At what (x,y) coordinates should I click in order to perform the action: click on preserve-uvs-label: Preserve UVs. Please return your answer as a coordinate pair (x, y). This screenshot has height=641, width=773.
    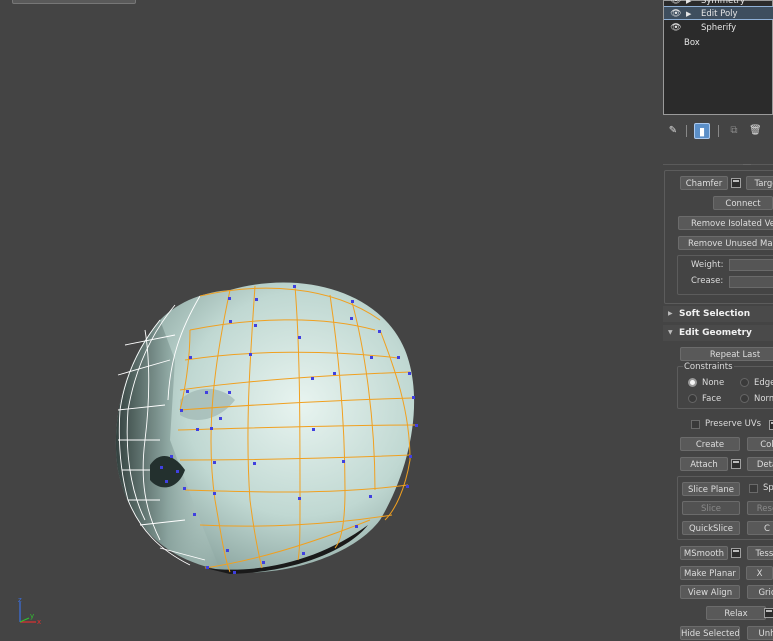
    Looking at the image, I should click on (733, 424).